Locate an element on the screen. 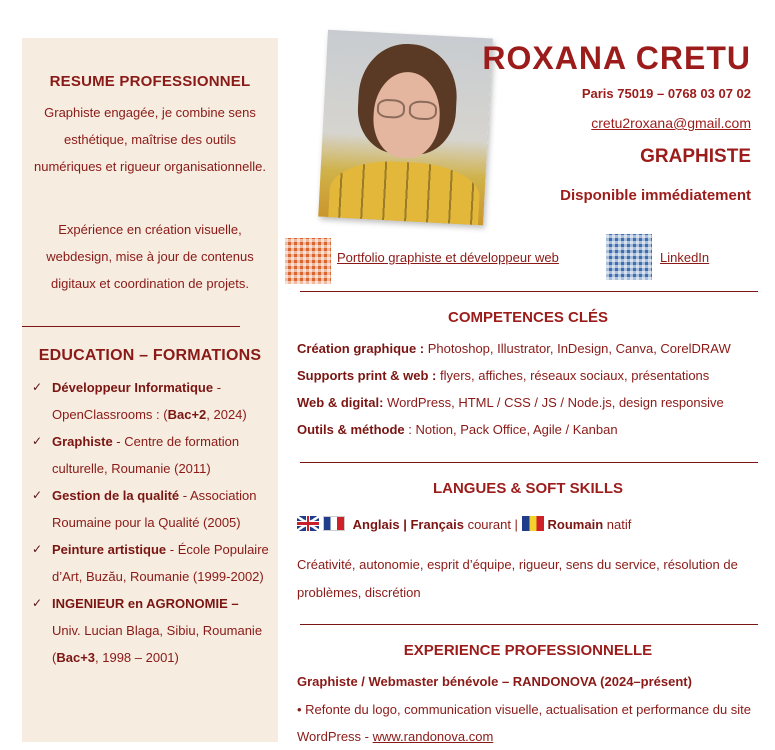 This screenshot has height=750, width=775. email-link: cretu2roxana@gmail.com is located at coordinates (671, 123).